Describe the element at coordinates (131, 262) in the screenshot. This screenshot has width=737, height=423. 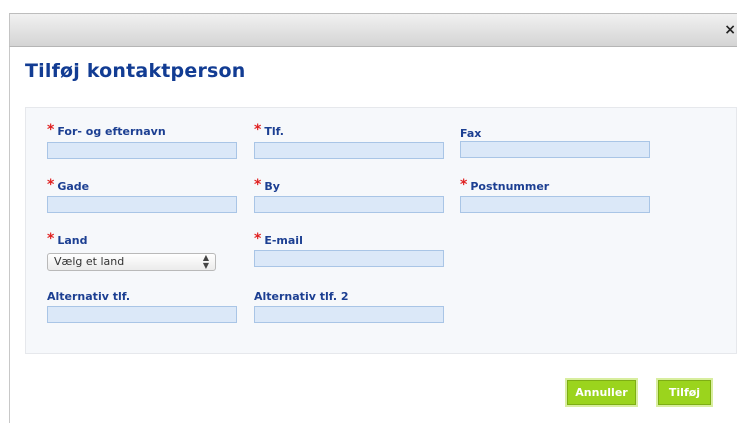
I see `country-select: Vælg et land ▲ ▼` at that location.